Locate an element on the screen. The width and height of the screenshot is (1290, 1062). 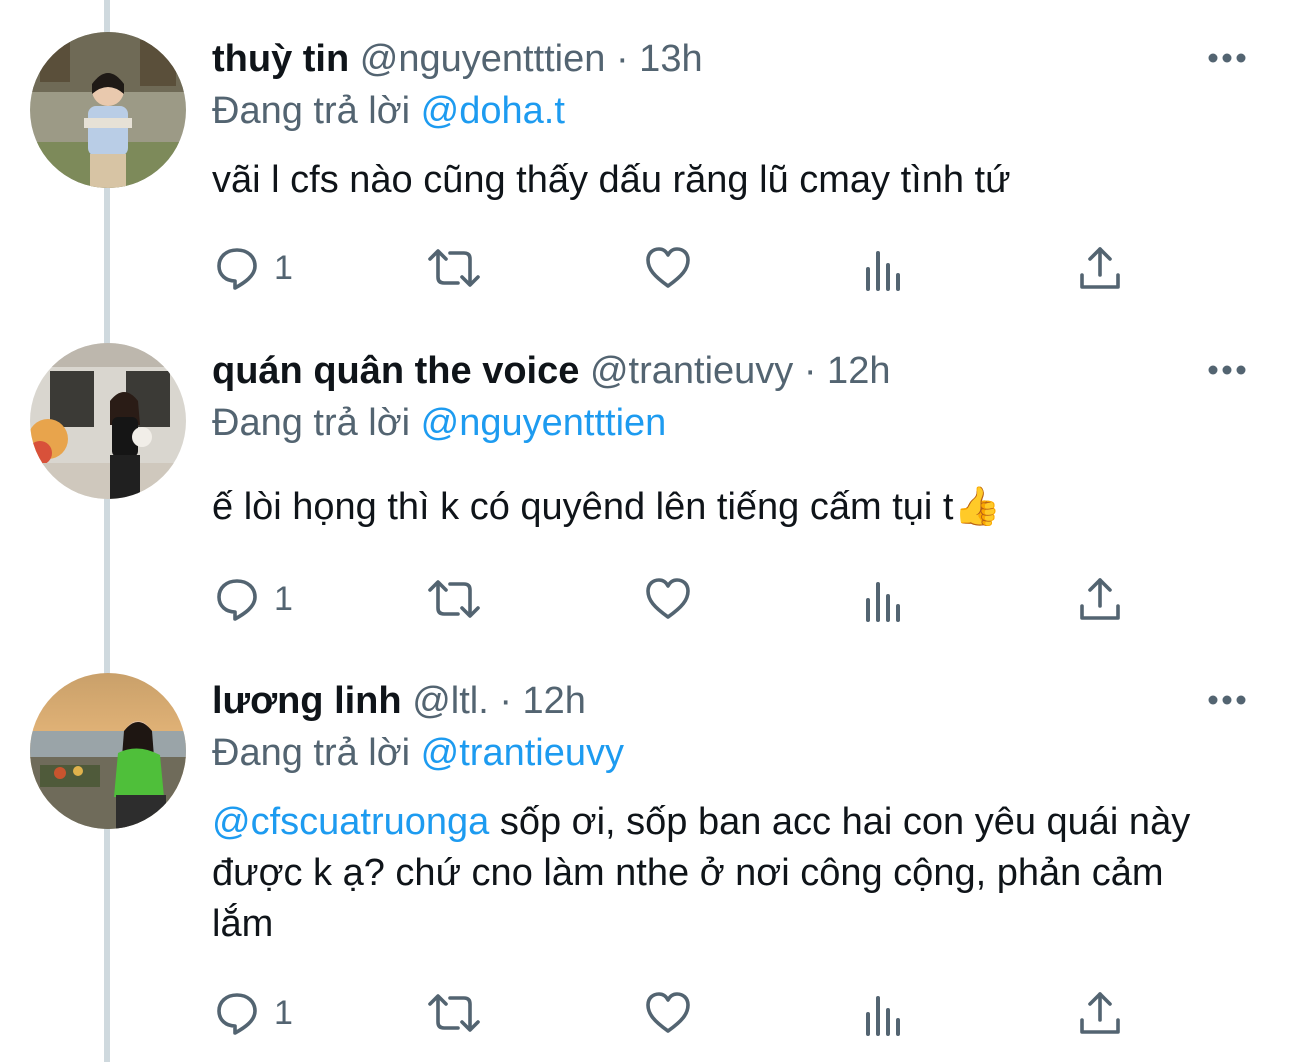
user-handle: @trantieuvy is located at coordinates (691, 371).